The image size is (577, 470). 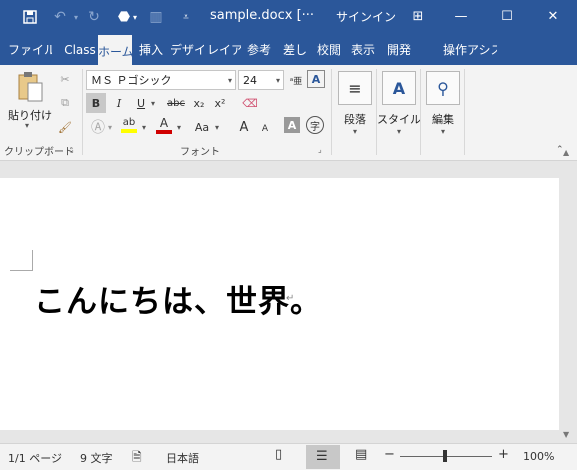 I want to click on print-layout-icon: ☰, so click(x=322, y=456).